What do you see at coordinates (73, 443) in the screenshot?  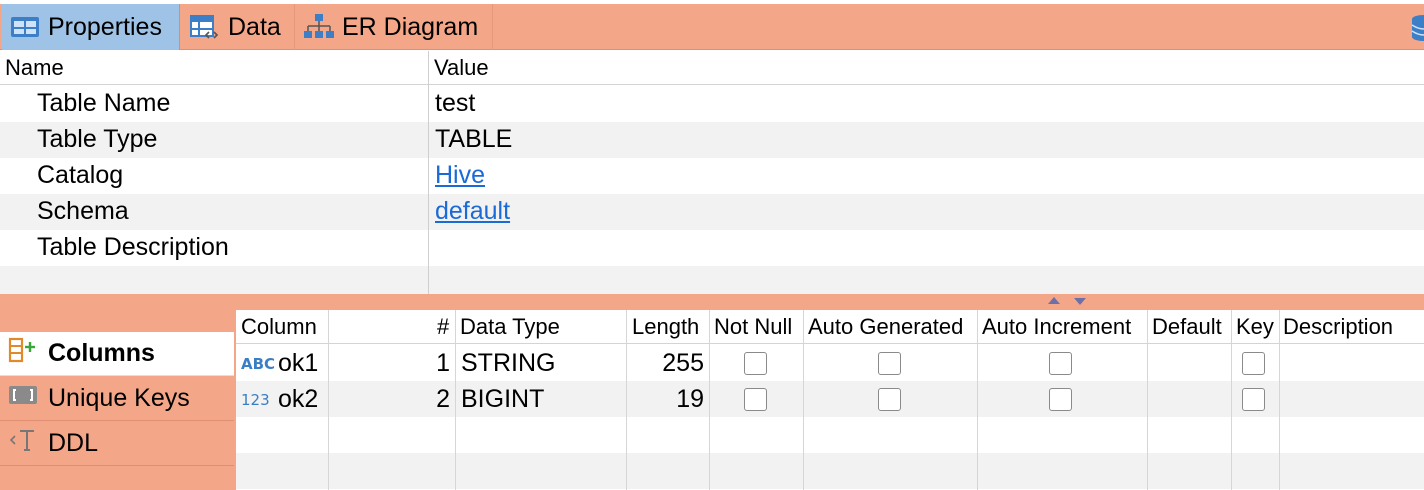 I see `sidetab-ddl-label: DDL` at bounding box center [73, 443].